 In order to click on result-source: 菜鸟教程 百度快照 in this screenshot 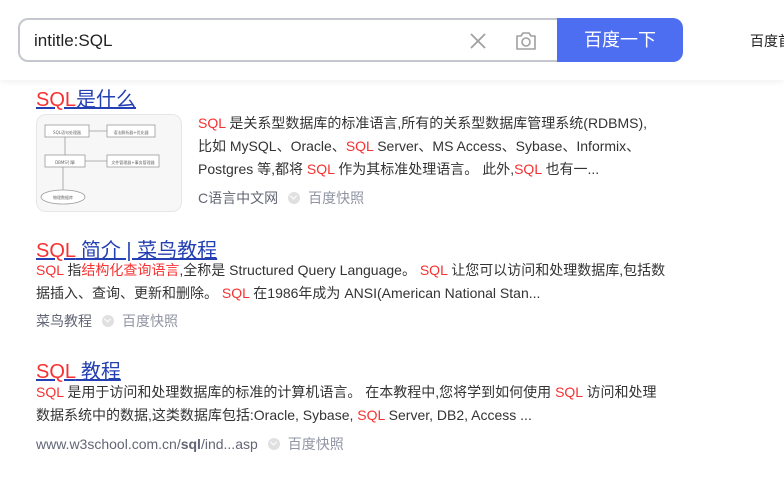, I will do `click(107, 321)`.